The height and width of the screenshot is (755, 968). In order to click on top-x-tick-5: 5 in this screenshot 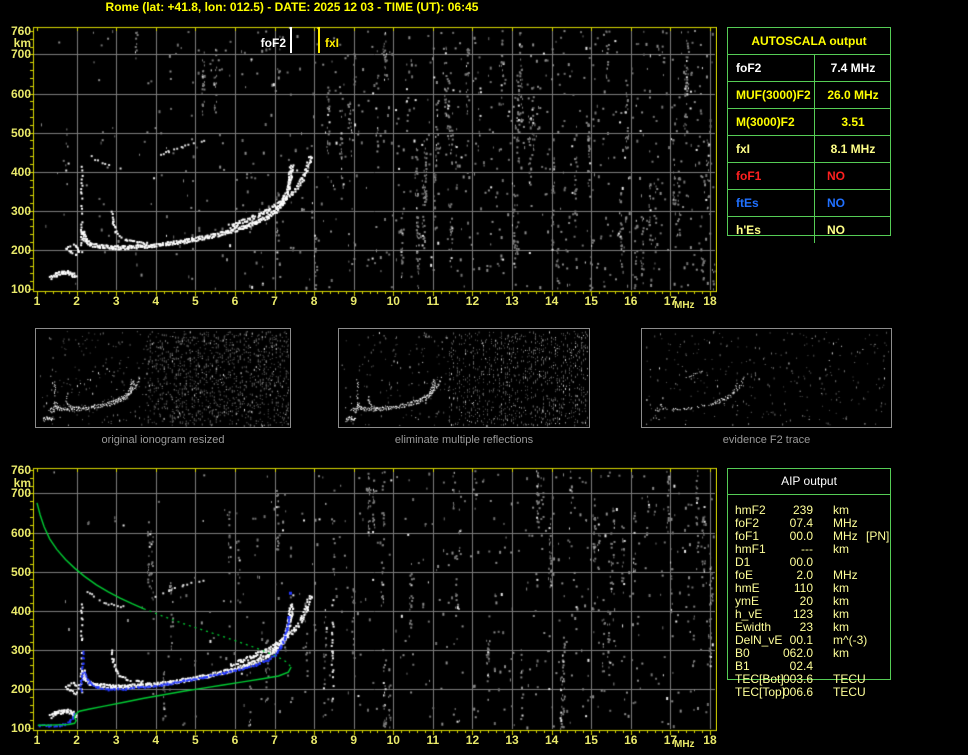, I will do `click(195, 301)`.